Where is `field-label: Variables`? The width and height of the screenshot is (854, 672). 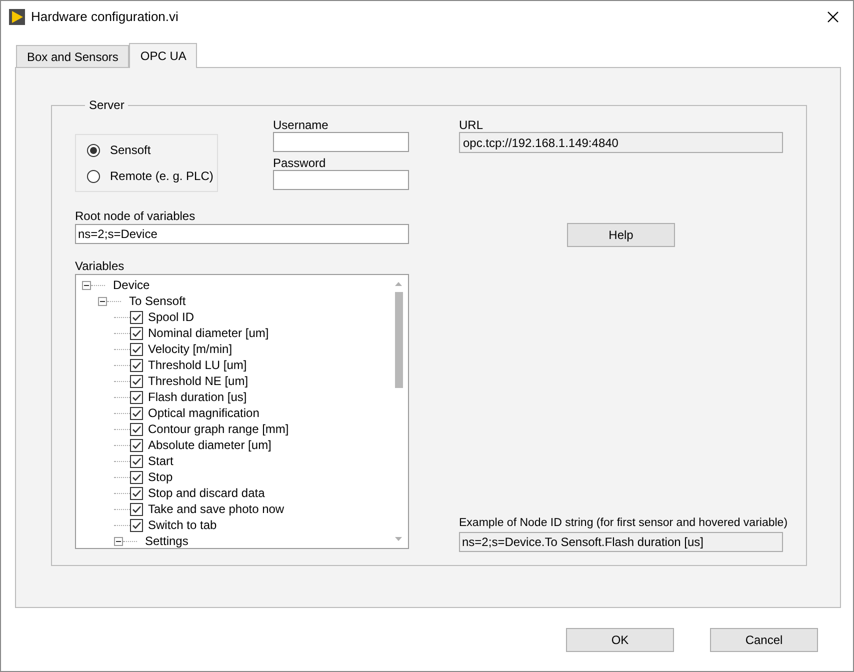
field-label: Variables is located at coordinates (100, 266).